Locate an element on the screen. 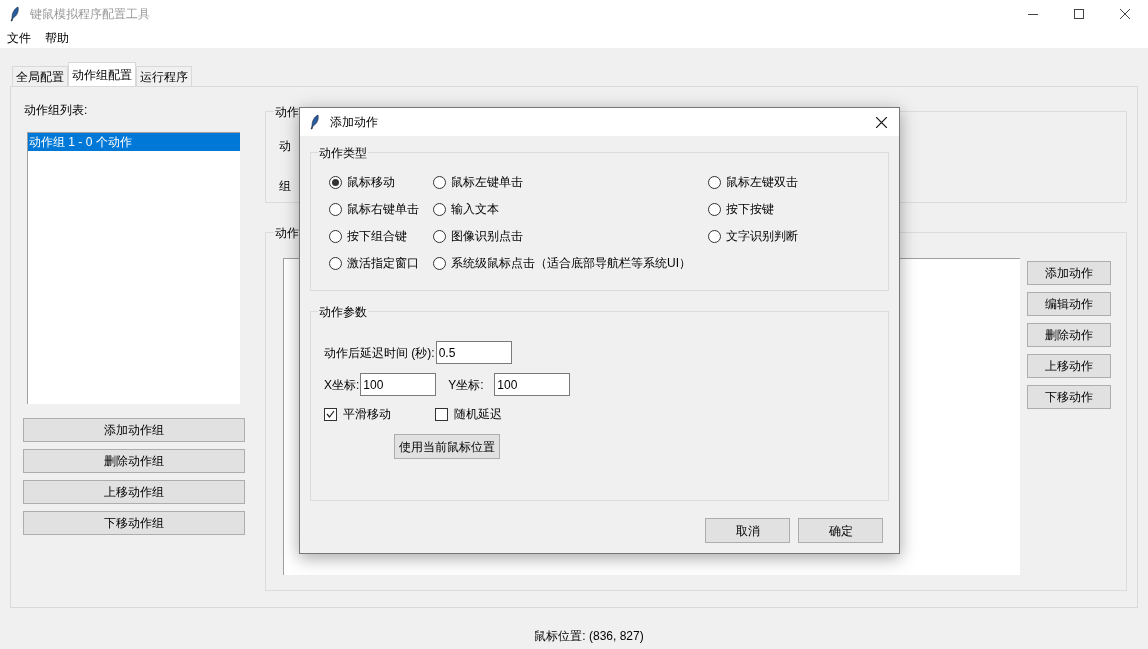  action-button: 下移动作组 is located at coordinates (134, 523).